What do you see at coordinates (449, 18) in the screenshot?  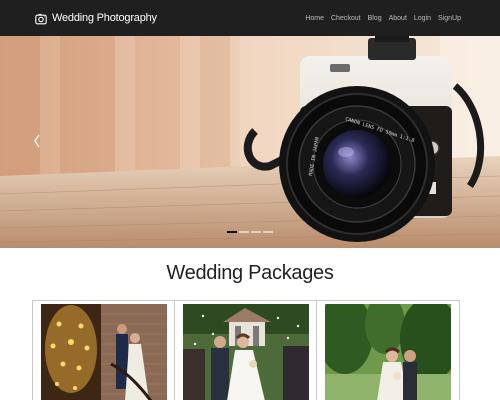 I see `nav-link-signup: SignUp` at bounding box center [449, 18].